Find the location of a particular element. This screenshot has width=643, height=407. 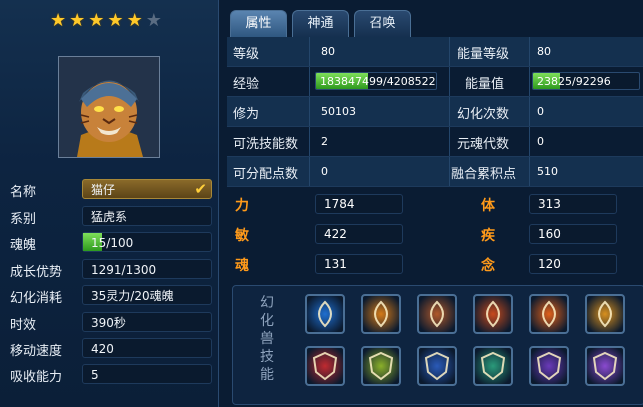

table-row: 可分配点数 0 融合累积点 510 is located at coordinates (435, 172).